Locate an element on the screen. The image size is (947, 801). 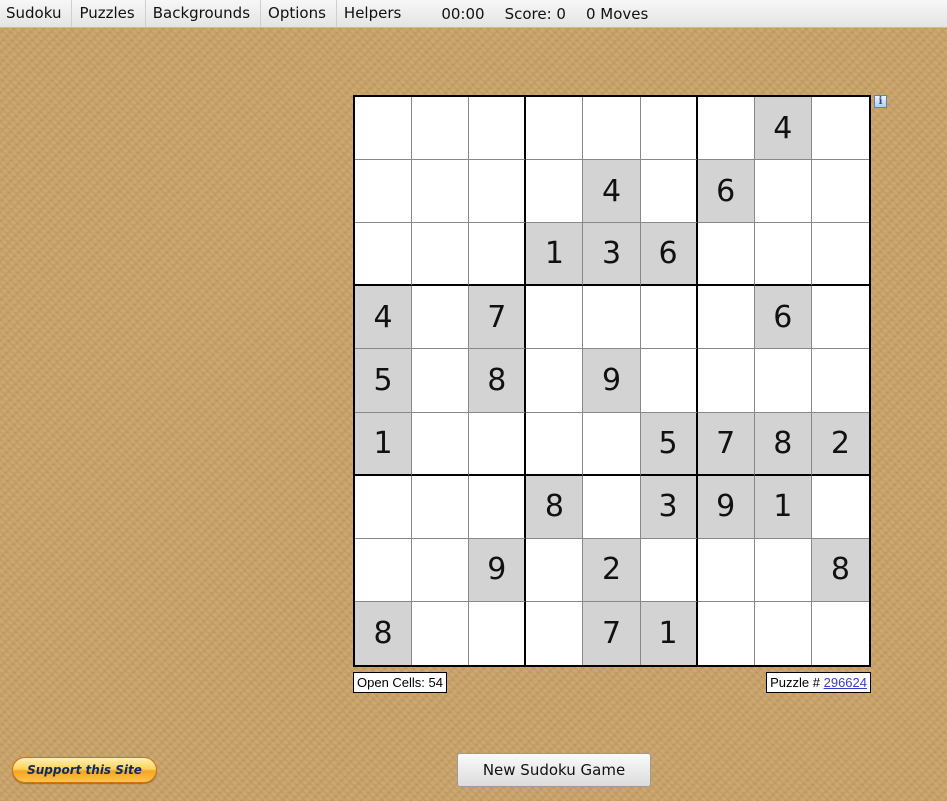
score: Score: 0 is located at coordinates (535, 13).